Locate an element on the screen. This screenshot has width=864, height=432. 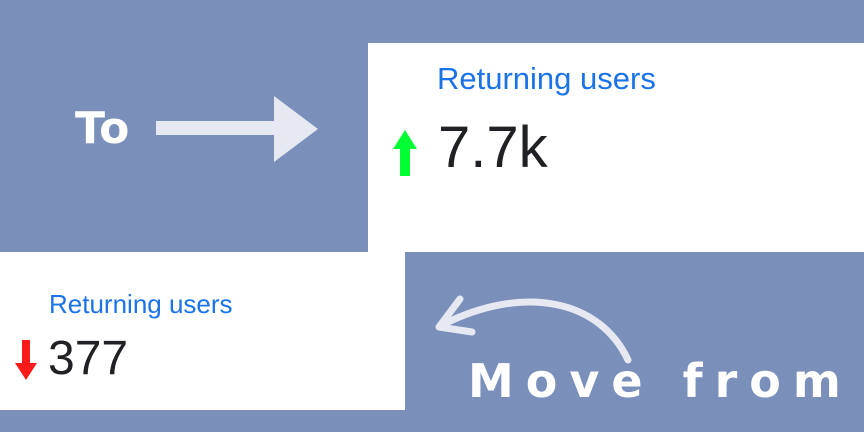
metric-value: 7.7k is located at coordinates (493, 147).